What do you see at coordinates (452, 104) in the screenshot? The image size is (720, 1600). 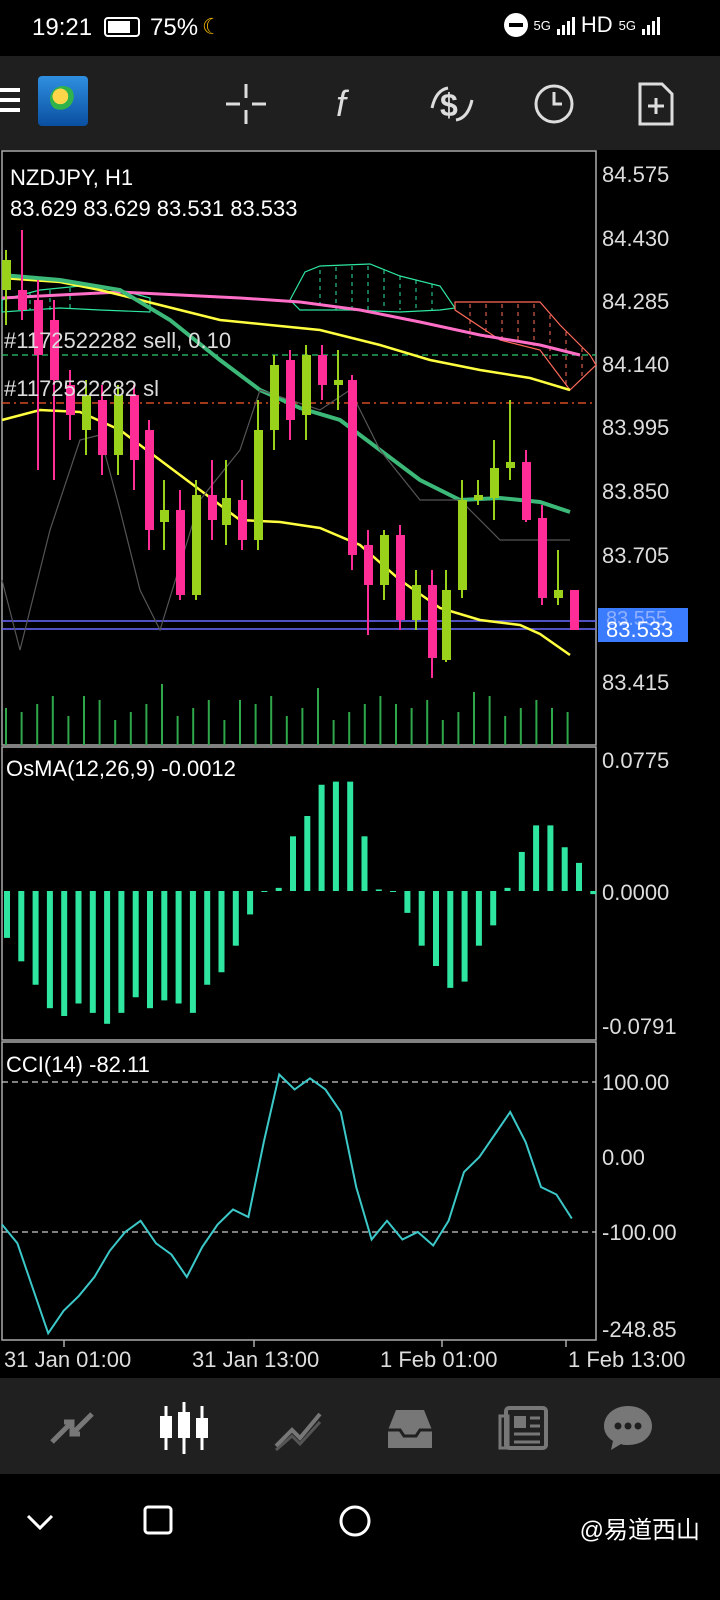 I see `trade-icon: $` at bounding box center [452, 104].